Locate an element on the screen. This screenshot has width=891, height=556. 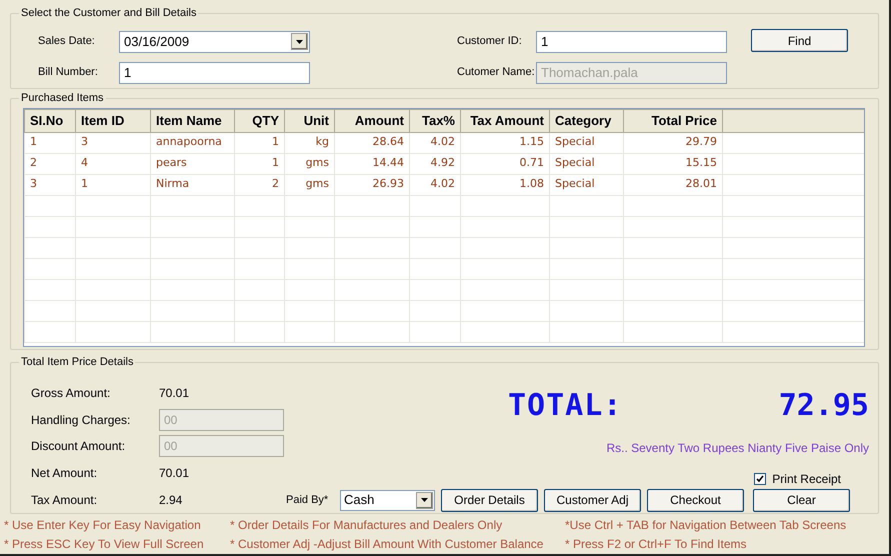
column-header: Item ID is located at coordinates (113, 120).